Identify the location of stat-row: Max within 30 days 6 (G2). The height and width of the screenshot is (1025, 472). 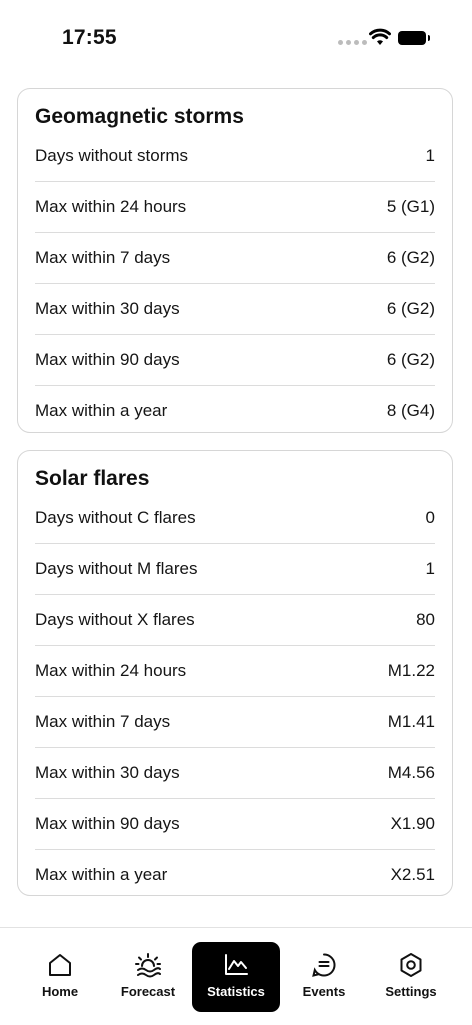
(235, 309).